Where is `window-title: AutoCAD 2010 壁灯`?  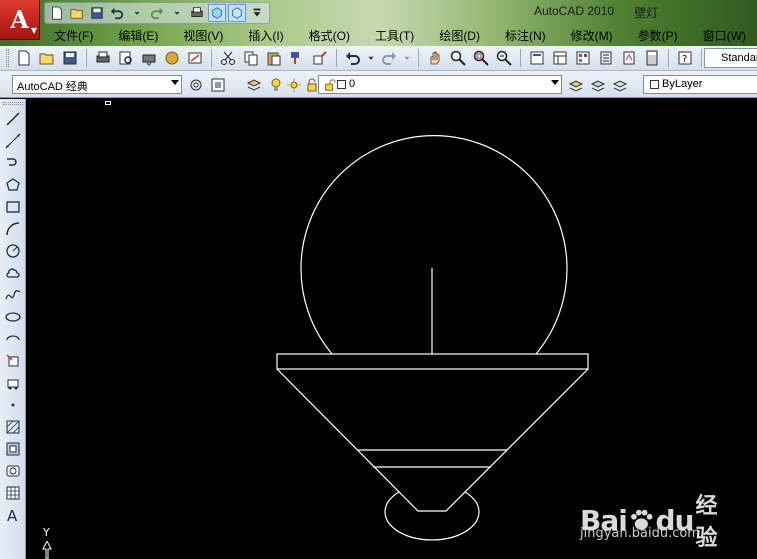 window-title: AutoCAD 2010 壁灯 is located at coordinates (596, 12).